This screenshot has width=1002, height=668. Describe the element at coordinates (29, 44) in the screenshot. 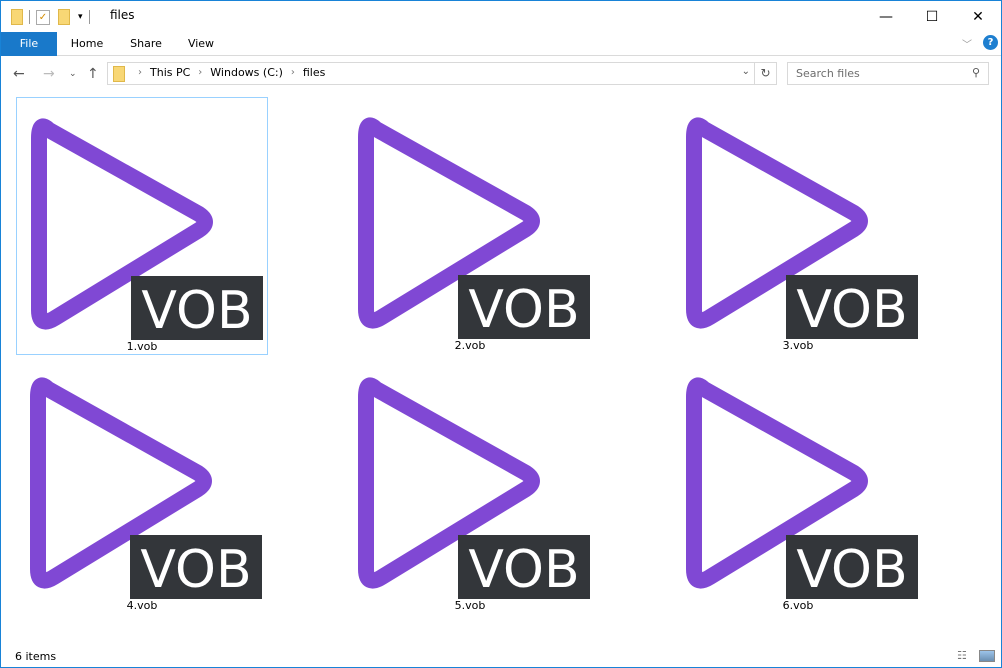

I see `tab-file: File` at that location.